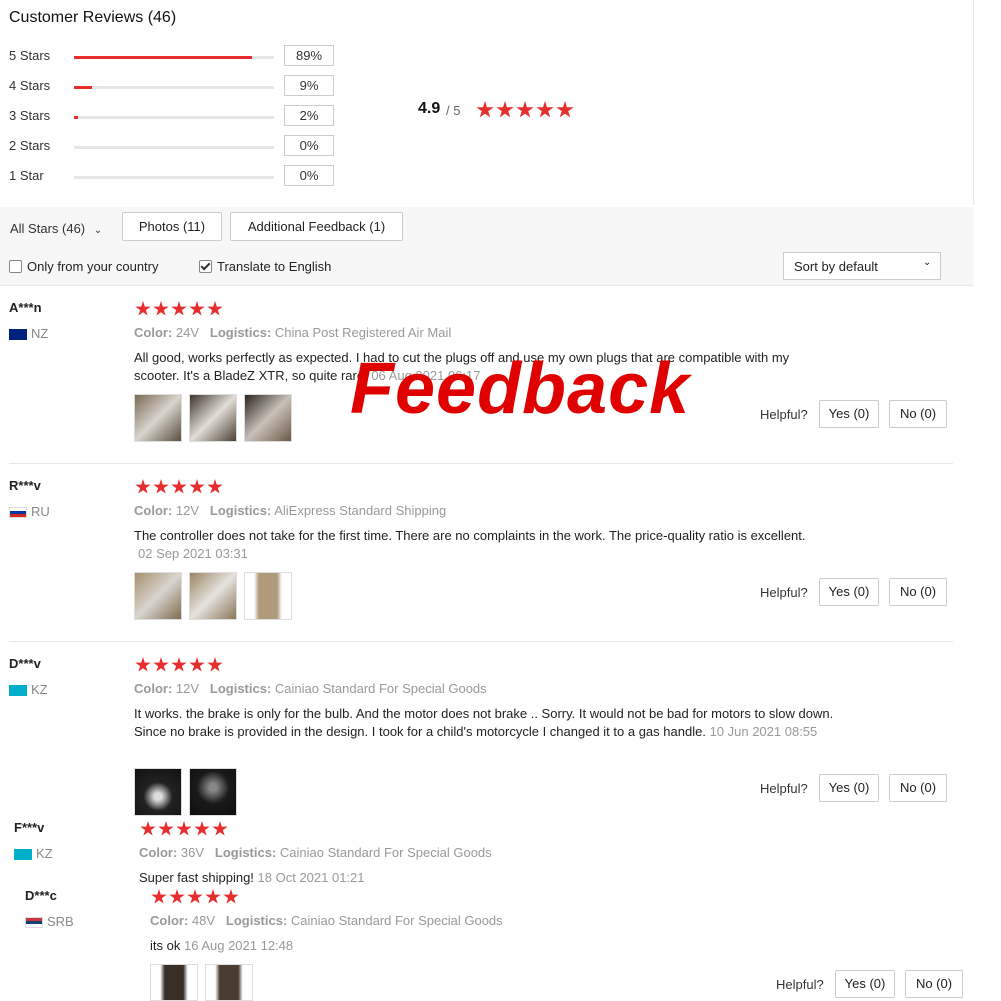 The width and height of the screenshot is (1001, 1001). What do you see at coordinates (30, 55) in the screenshot?
I see `rating-label: 5 Stars` at bounding box center [30, 55].